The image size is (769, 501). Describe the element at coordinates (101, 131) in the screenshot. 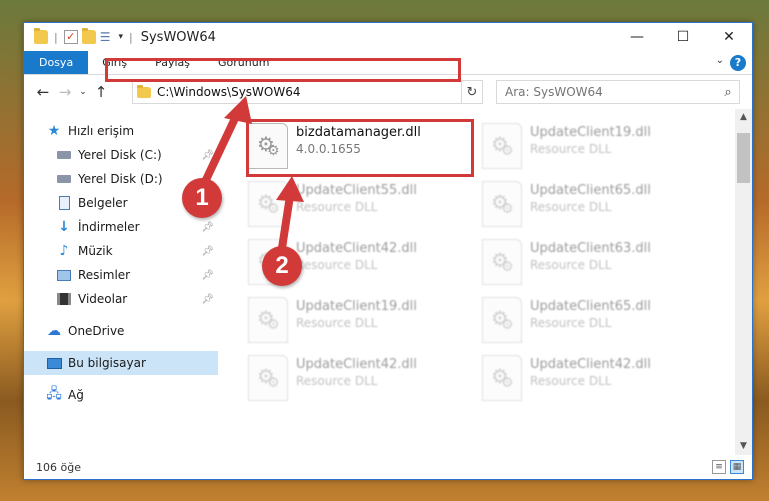

I see `sidebar-item-label: Hızlı erişim` at that location.